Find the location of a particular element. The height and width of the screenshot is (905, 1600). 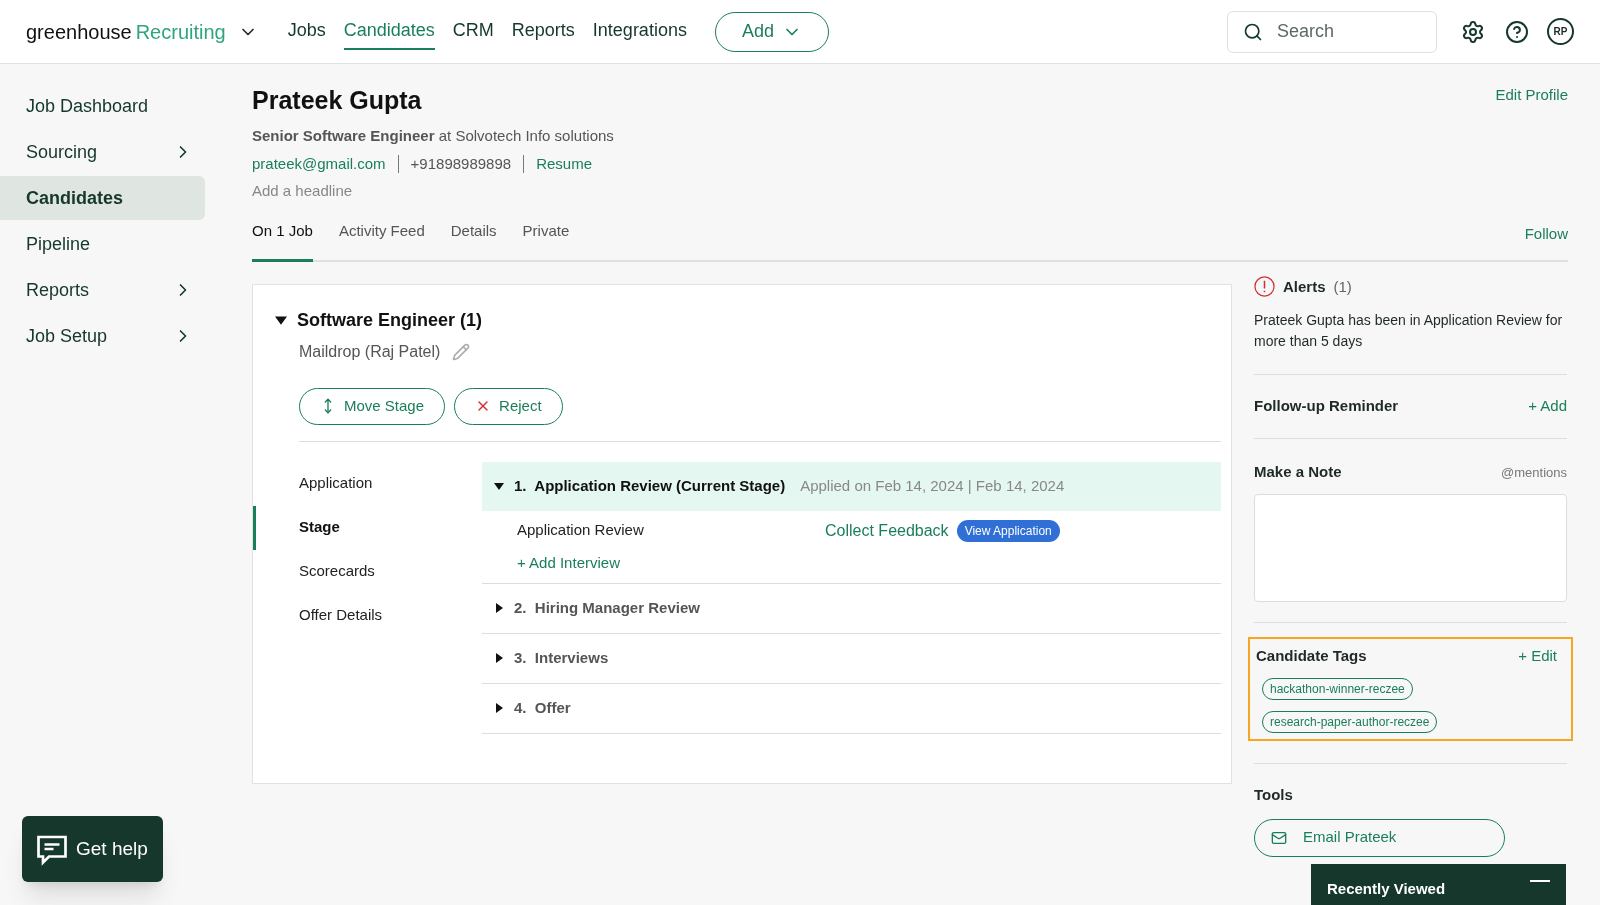

nav-link: Jobs is located at coordinates (306, 31).